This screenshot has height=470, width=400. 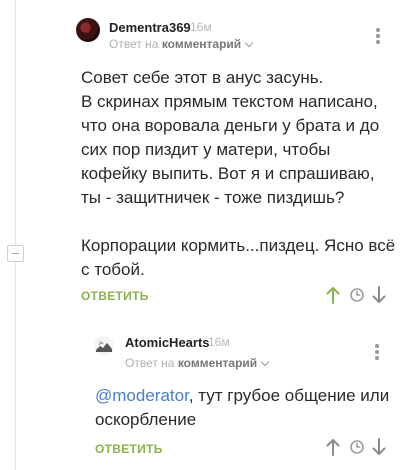 I want to click on thread-line, so click(x=15, y=235).